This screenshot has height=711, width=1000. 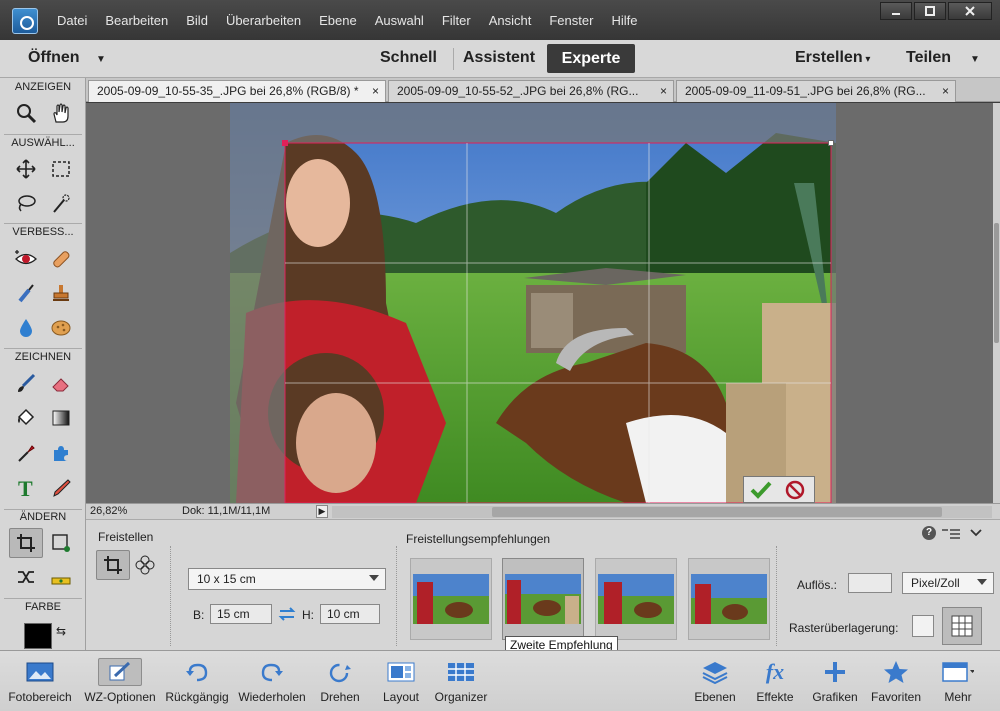 I want to click on resolution-unit-dropdown: Pixel/Zoll, so click(x=948, y=583).